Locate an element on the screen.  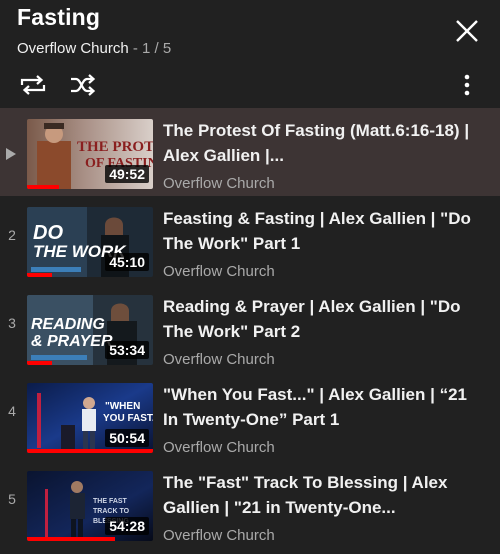
video-index: 5 is located at coordinates (12, 499).